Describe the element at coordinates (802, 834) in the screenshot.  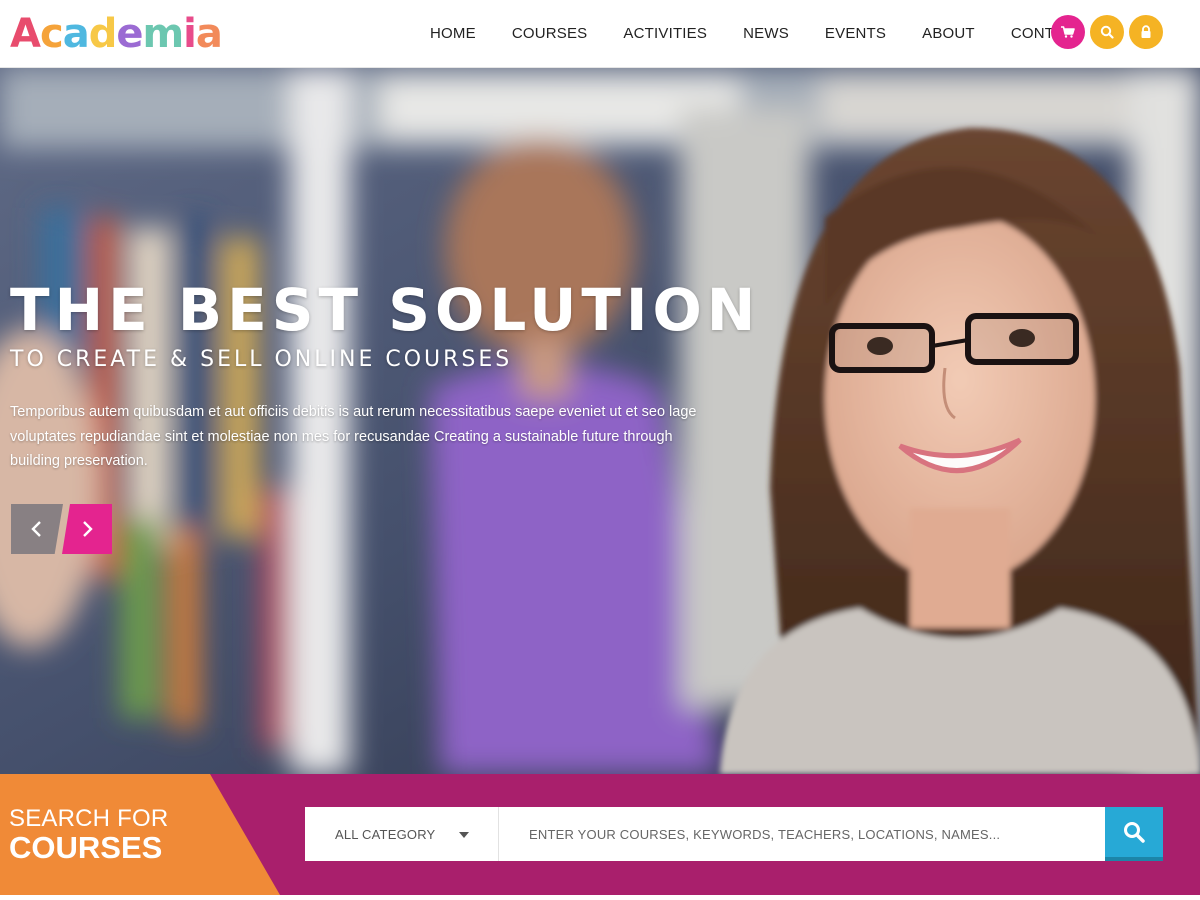
I see `course-search-input` at that location.